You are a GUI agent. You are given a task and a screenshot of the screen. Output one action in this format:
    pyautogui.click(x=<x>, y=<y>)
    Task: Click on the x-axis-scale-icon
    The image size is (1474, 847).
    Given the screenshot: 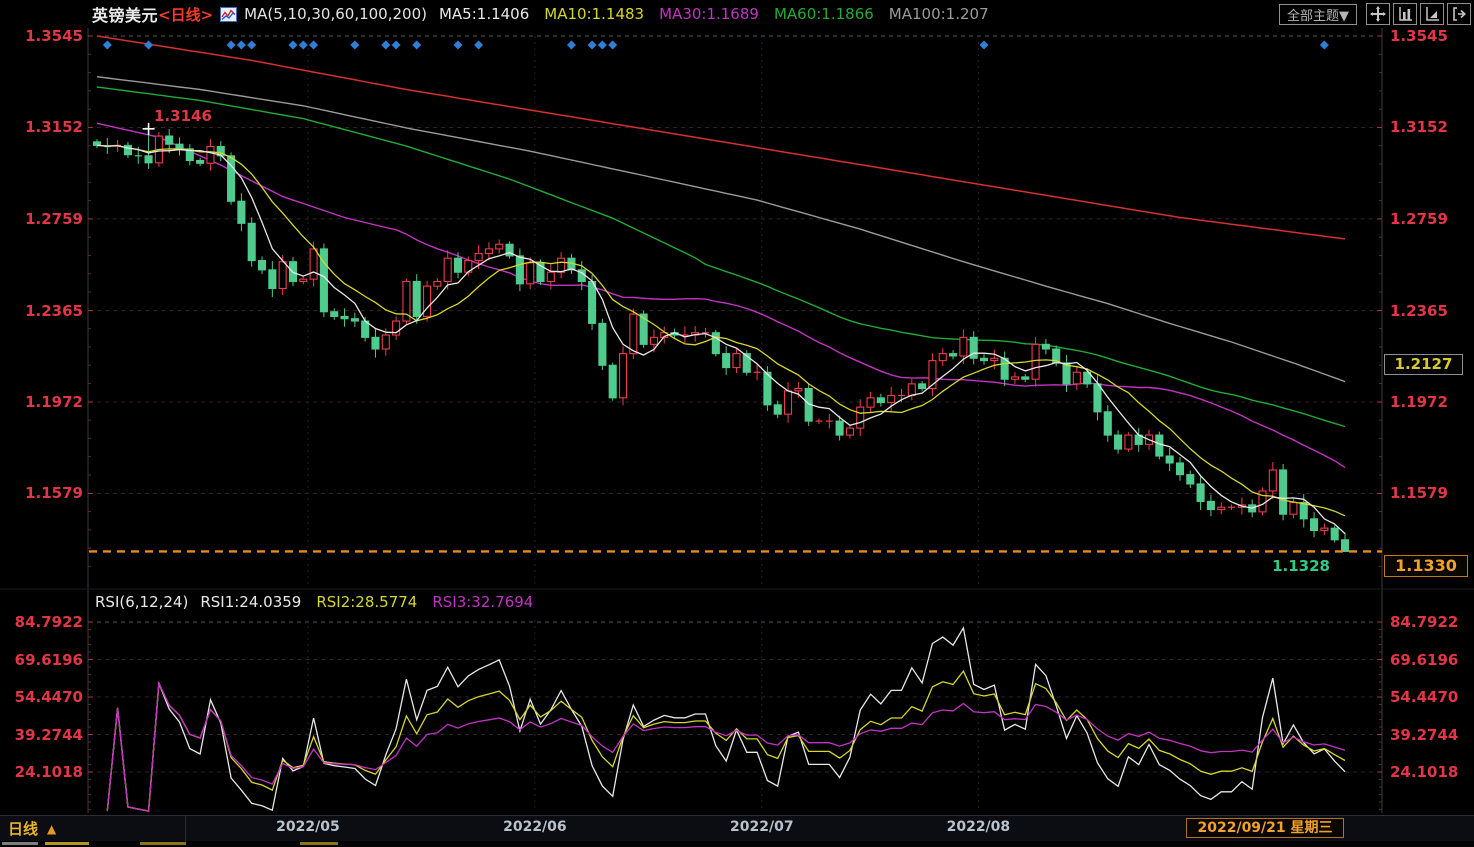 What is the action you would take?
    pyautogui.click(x=1432, y=14)
    